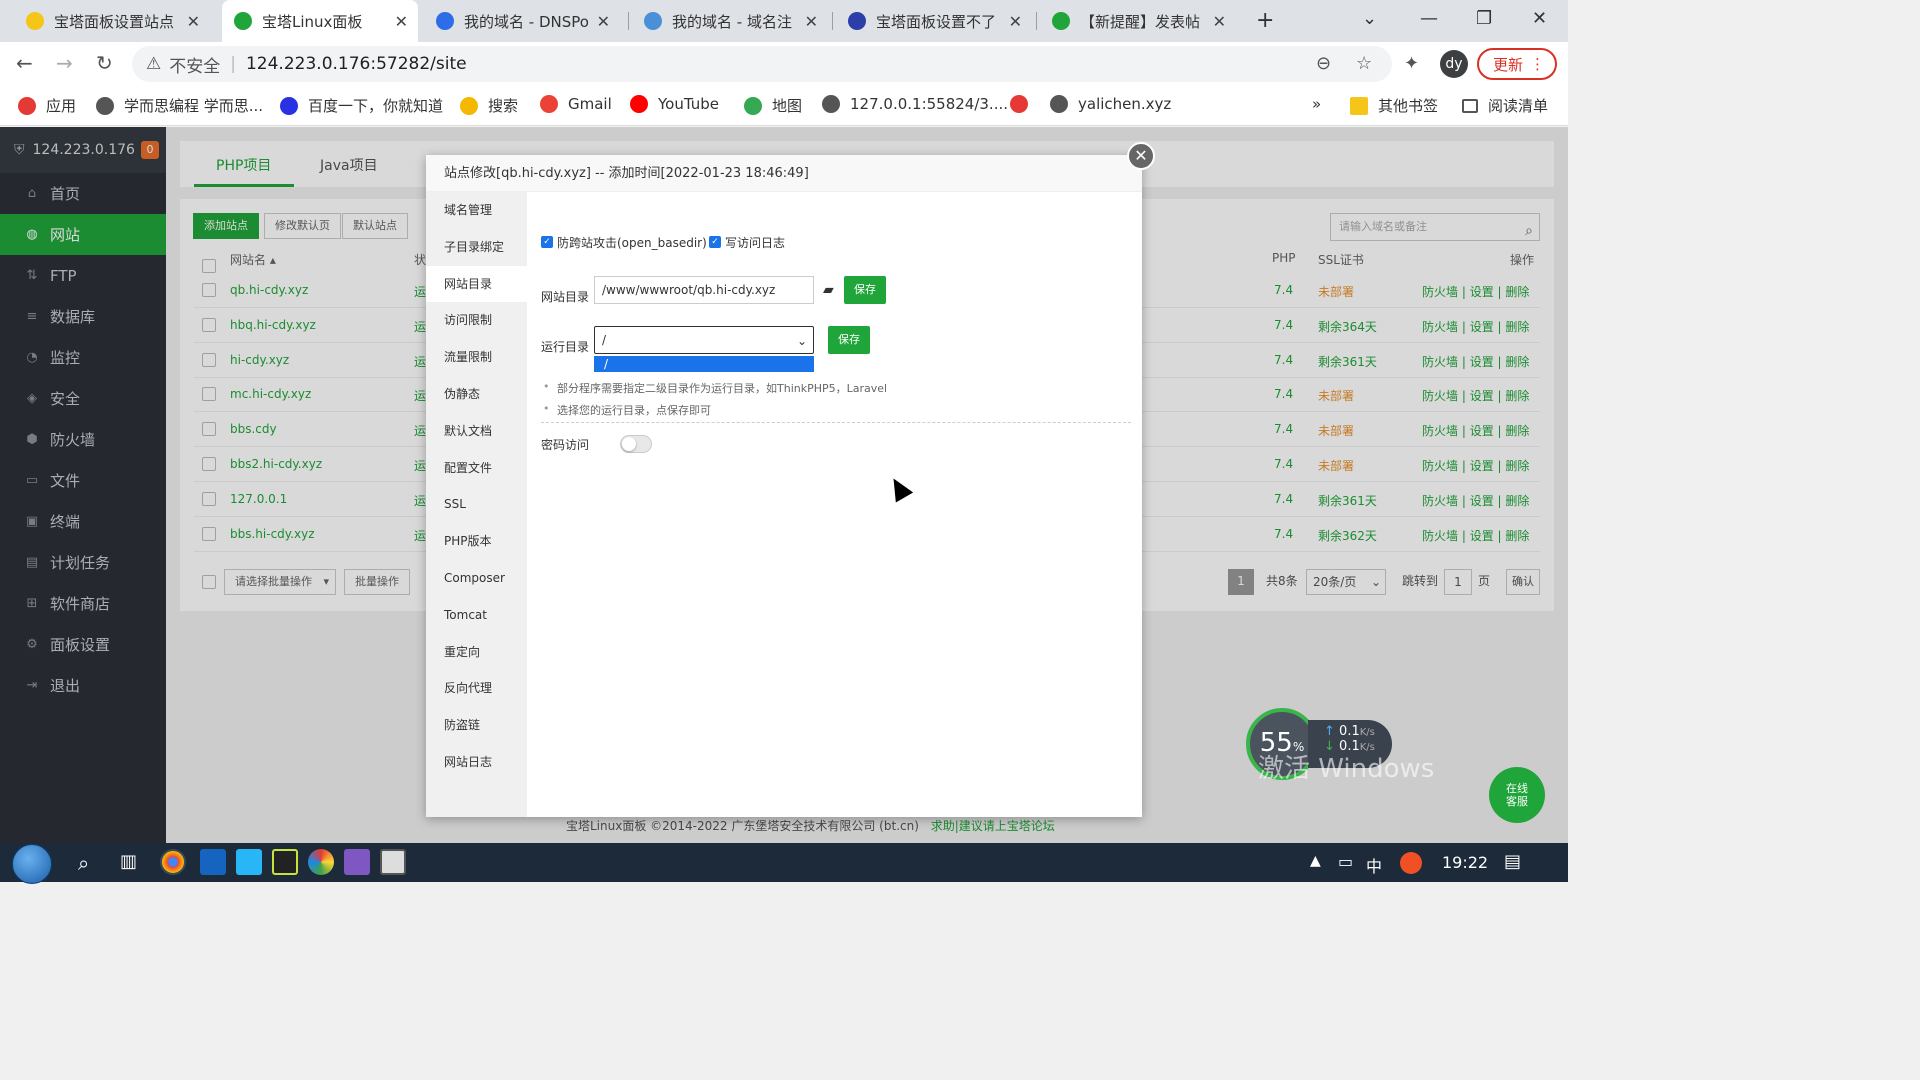  I want to click on task-view-icon: ▥, so click(128, 861).